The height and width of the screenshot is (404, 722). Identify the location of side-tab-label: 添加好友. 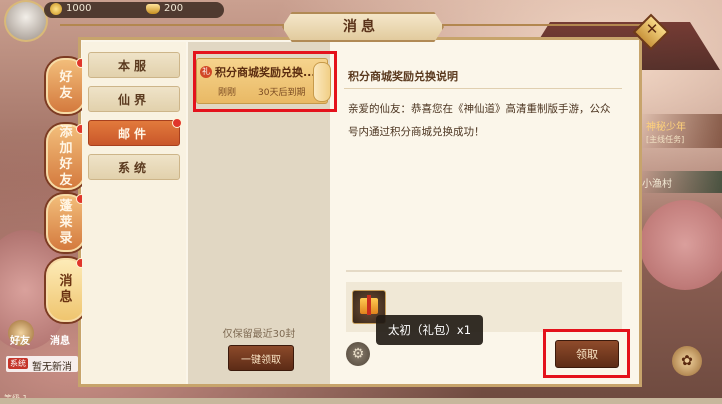
(66, 156).